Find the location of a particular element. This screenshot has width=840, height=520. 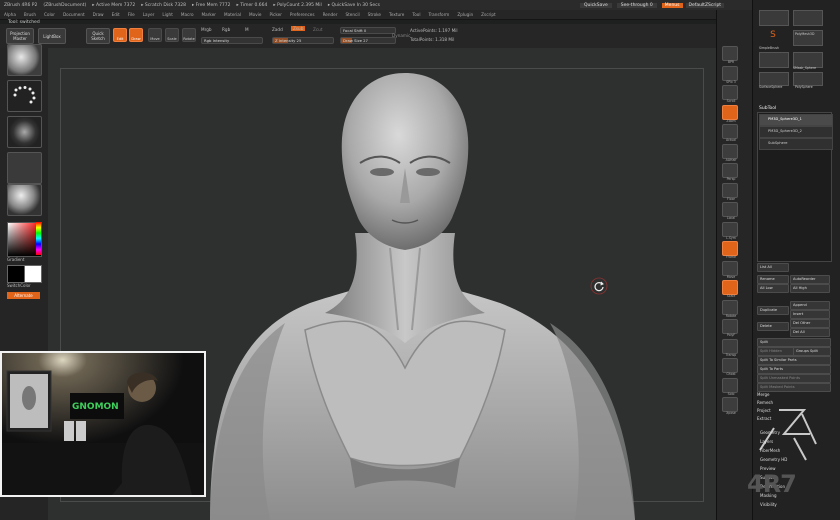

draw-size-slider: Draw Size 27 is located at coordinates (368, 40).